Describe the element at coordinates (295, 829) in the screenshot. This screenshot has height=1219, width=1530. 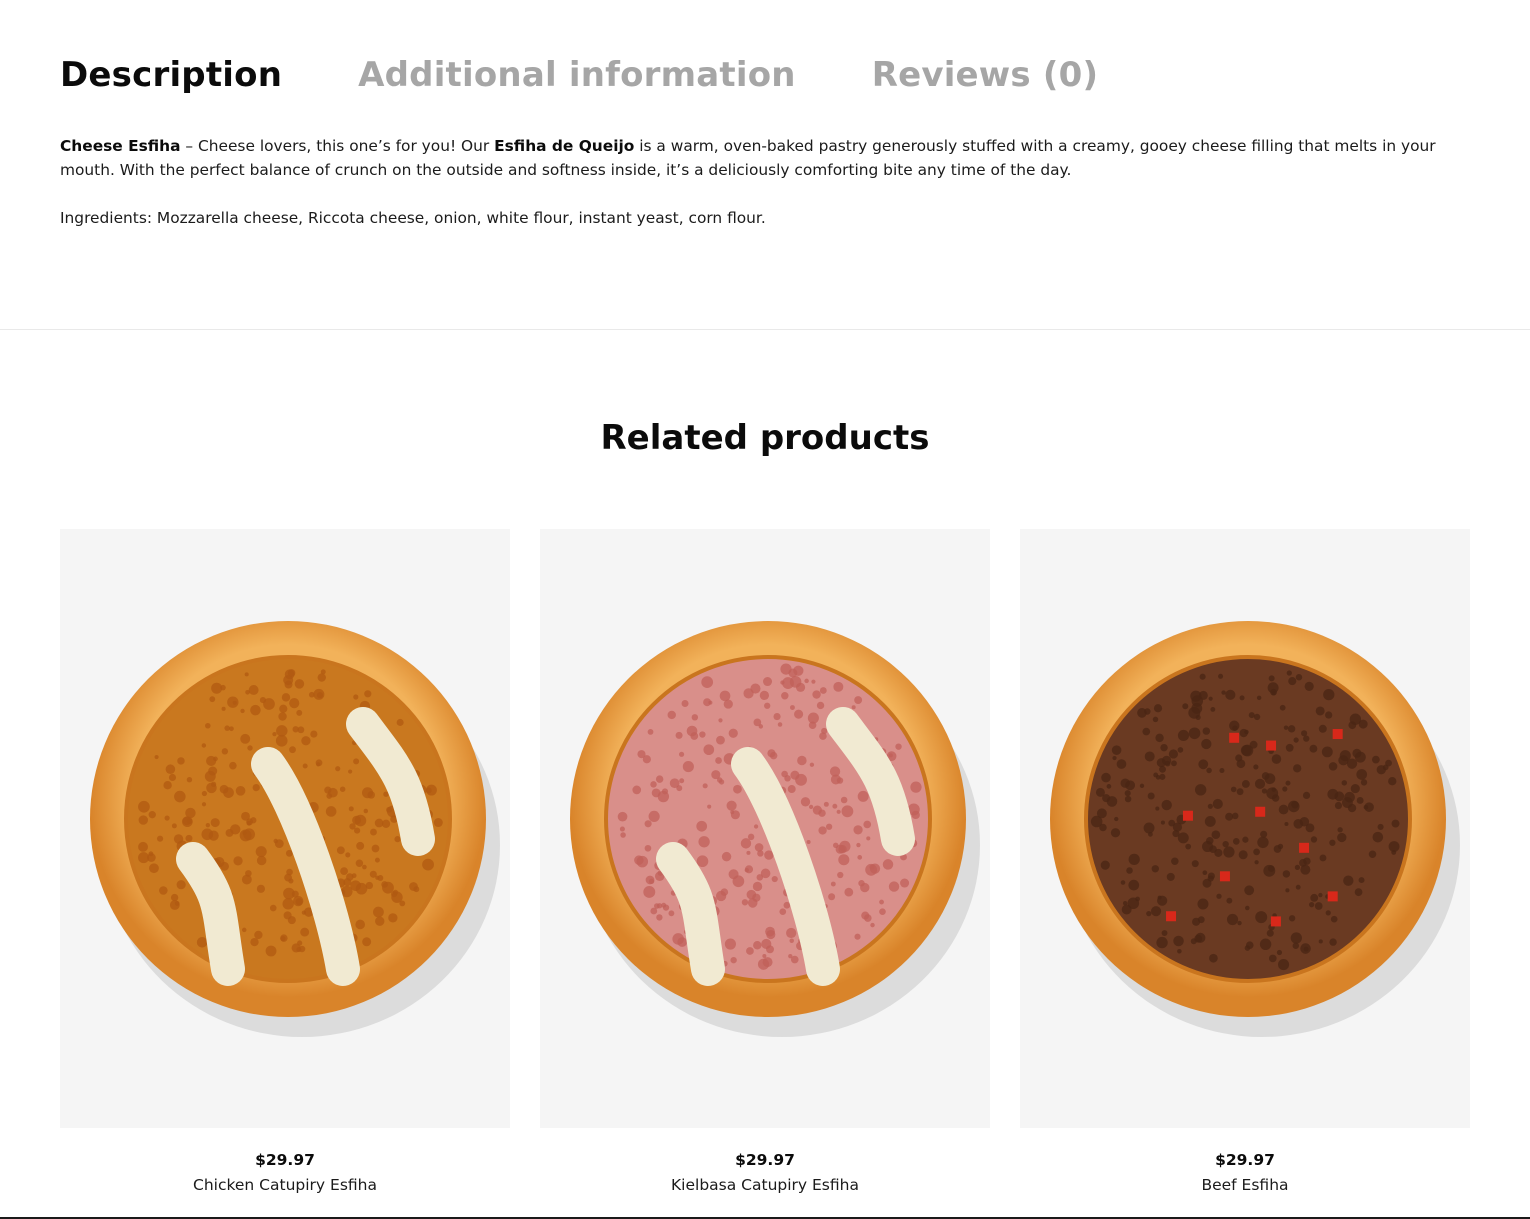
I see `chicken-catupiry-esfiha-image` at that location.